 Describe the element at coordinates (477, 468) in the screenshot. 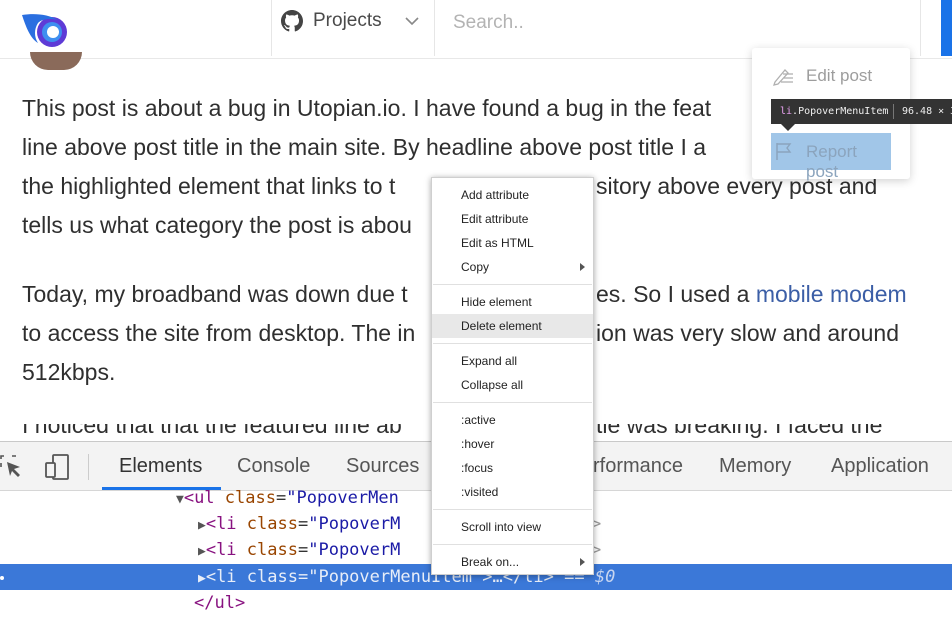

I see `menu-item-label: :focus` at that location.